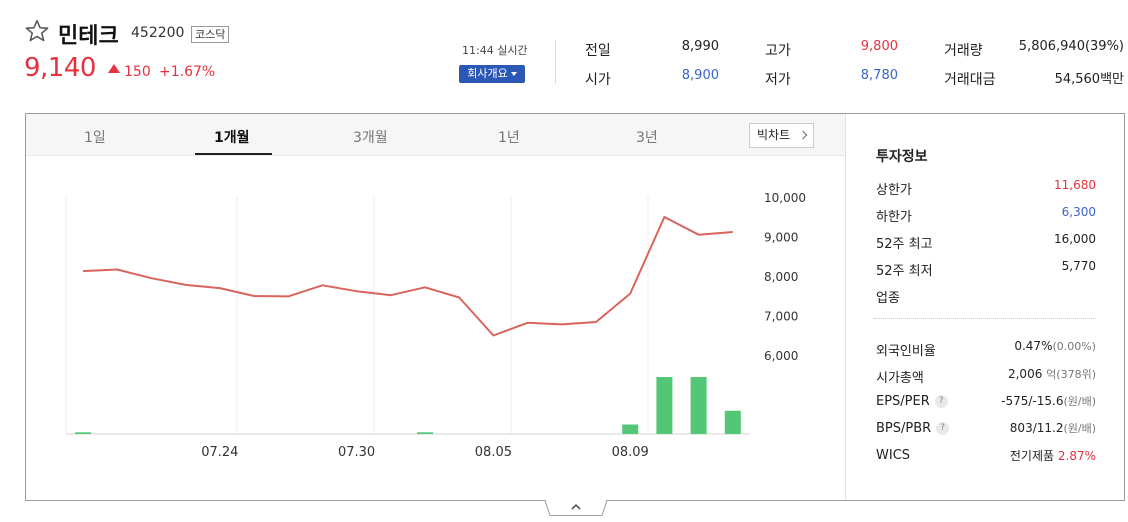  I want to click on favorite-star-icon, so click(37, 31).